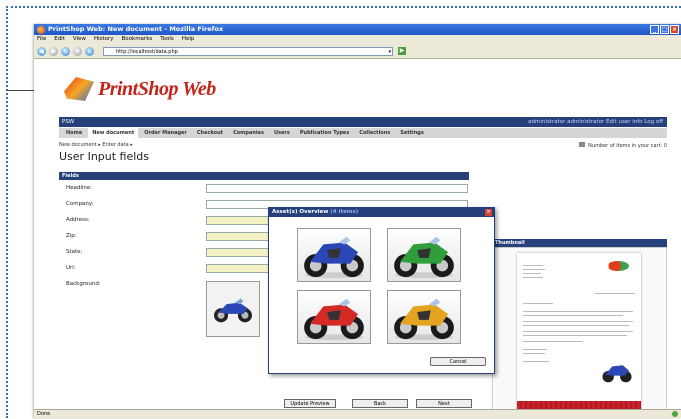  I want to click on decorative-dotted-border-top, so click(343, 7).